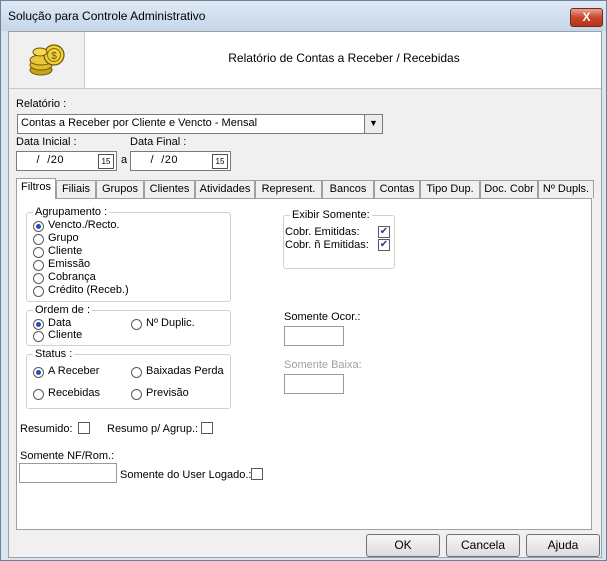 The height and width of the screenshot is (561, 607). What do you see at coordinates (128, 325) in the screenshot?
I see `ordem-group: Ordem de : Data Cliente Nº Duplic.` at bounding box center [128, 325].